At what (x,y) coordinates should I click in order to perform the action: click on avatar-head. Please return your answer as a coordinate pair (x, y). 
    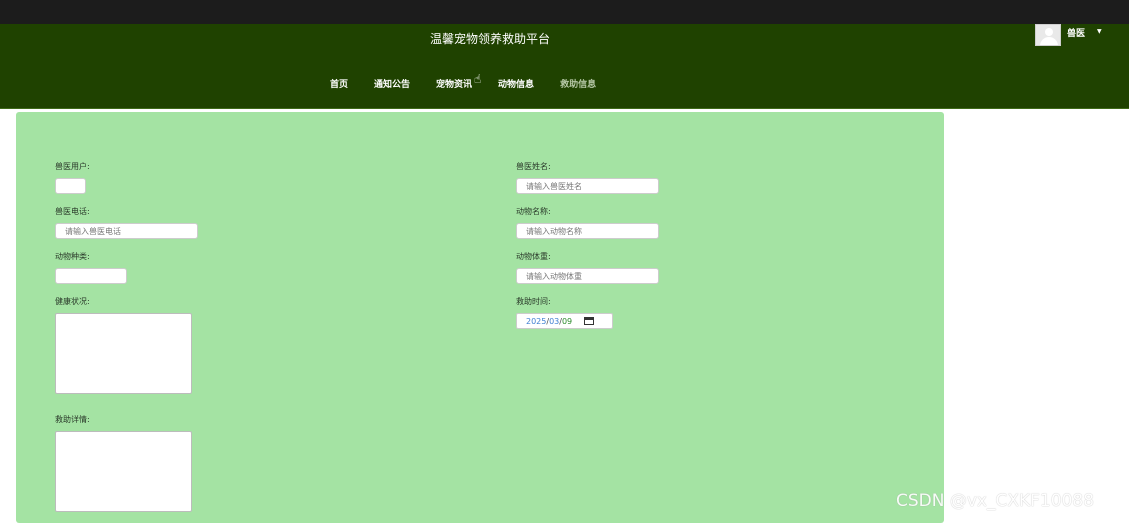
    Looking at the image, I should click on (1049, 32).